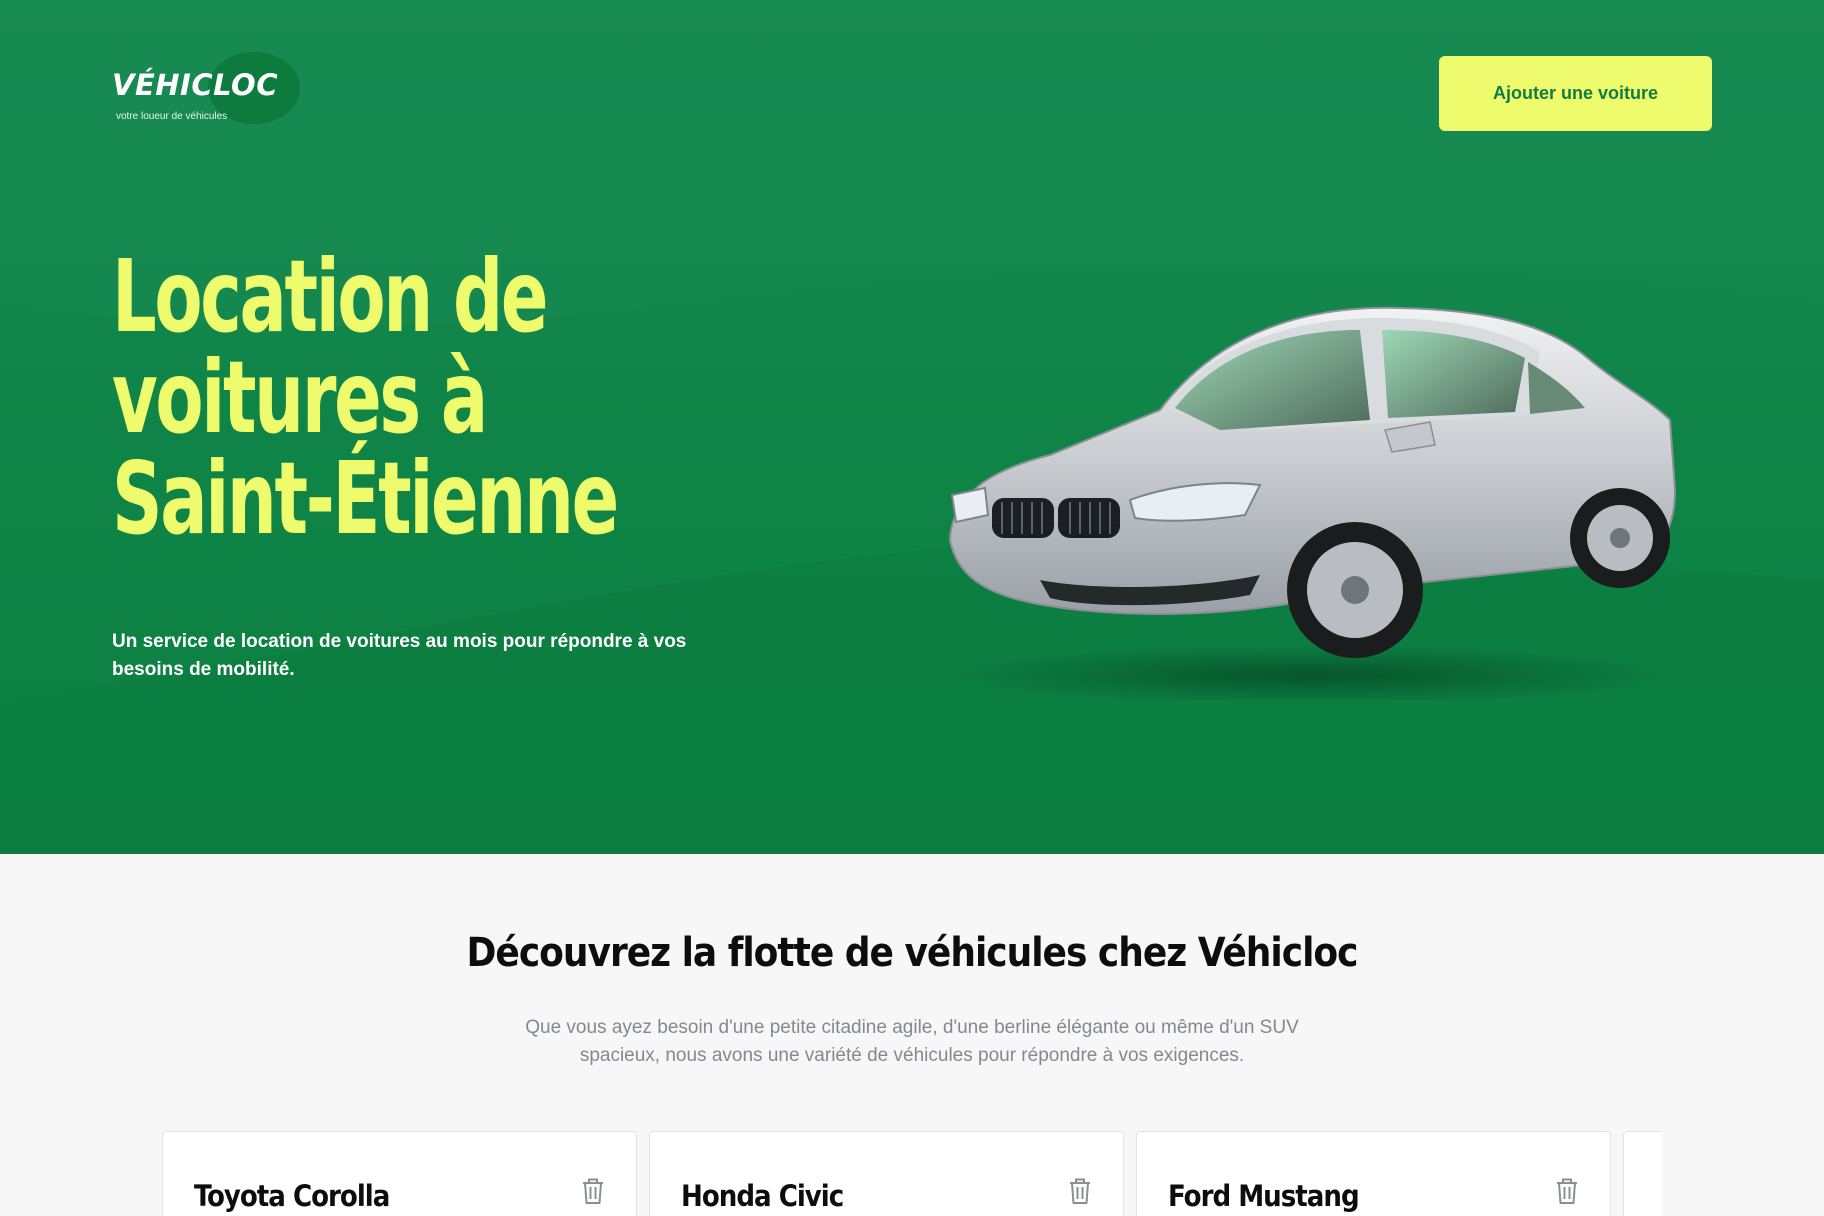  Describe the element at coordinates (292, 1196) in the screenshot. I see `vehicle-card-title: Toyota Corolla` at that location.